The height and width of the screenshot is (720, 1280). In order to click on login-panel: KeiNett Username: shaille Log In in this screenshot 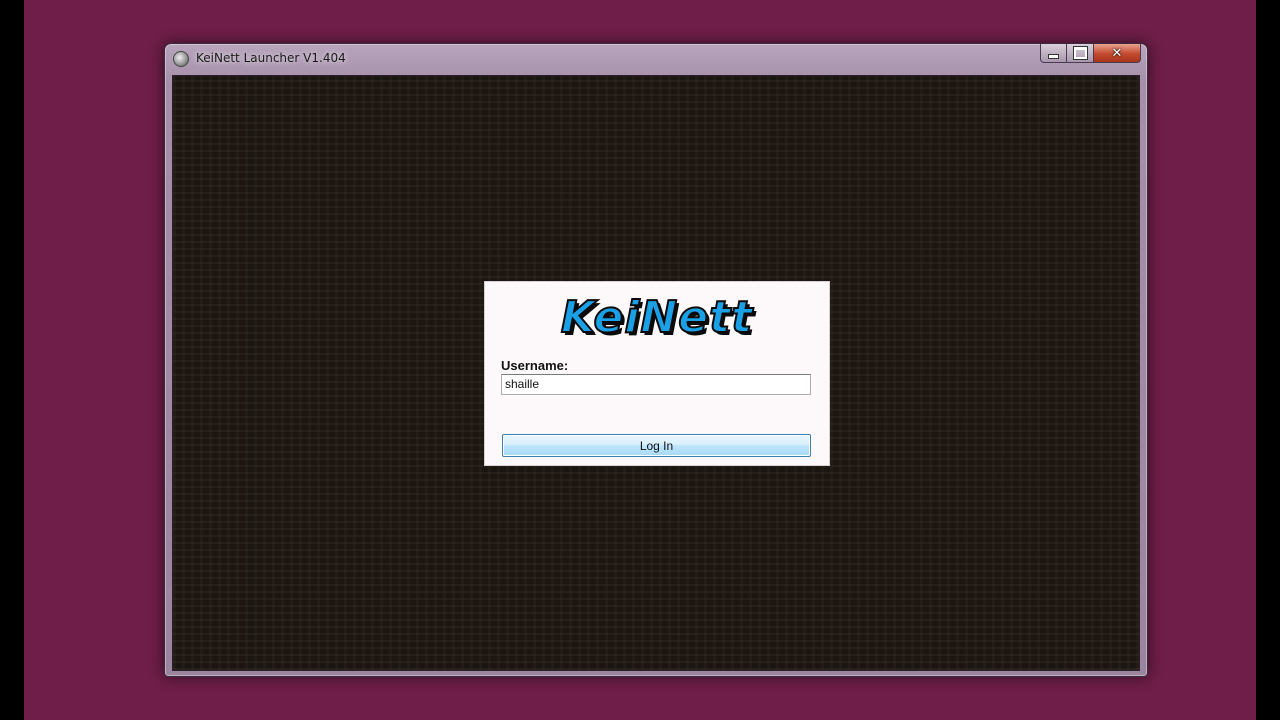, I will do `click(657, 373)`.